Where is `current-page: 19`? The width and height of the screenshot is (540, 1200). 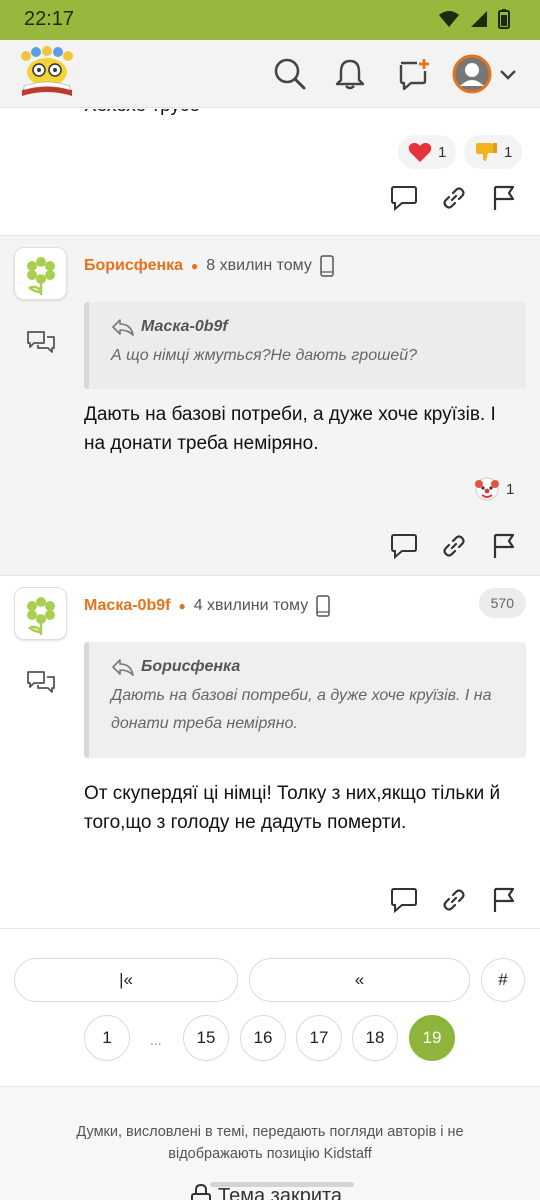 current-page: 19 is located at coordinates (432, 1038).